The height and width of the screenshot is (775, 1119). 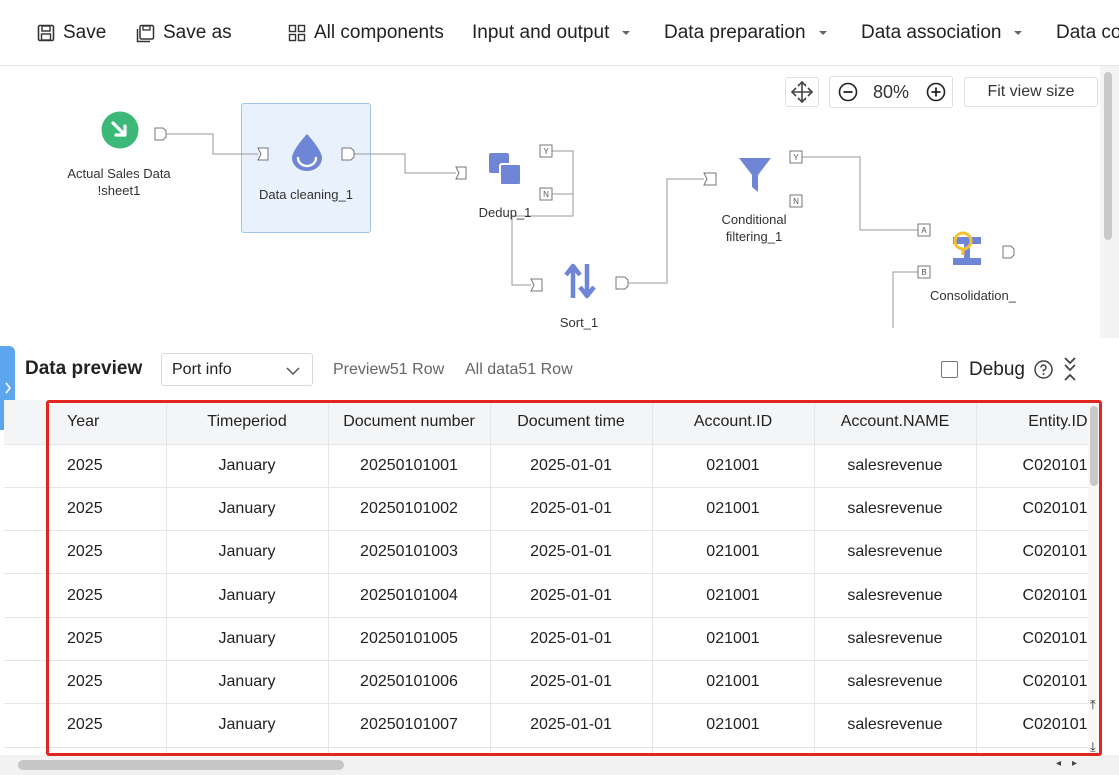 I want to click on menu-data-preparation: Data preparation, so click(x=746, y=32).